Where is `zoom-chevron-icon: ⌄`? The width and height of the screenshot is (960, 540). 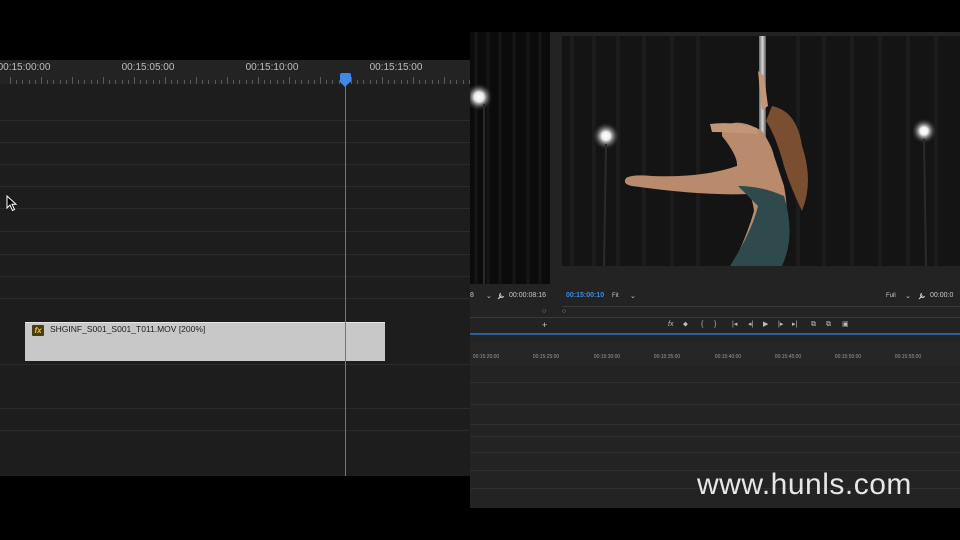
zoom-chevron-icon: ⌄ is located at coordinates (633, 296).